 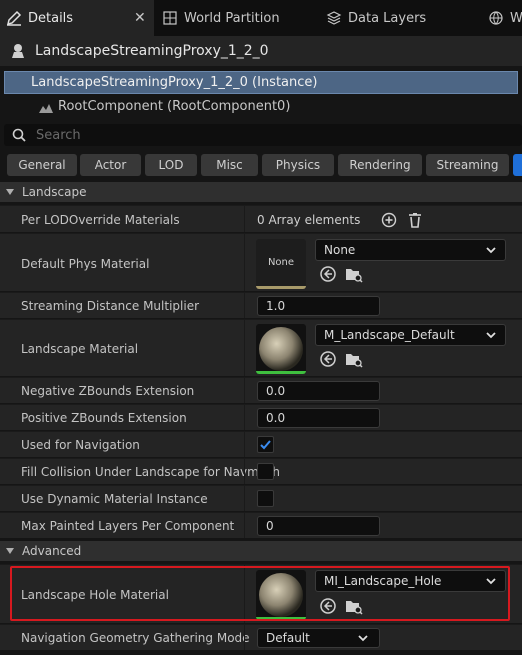 What do you see at coordinates (174, 106) in the screenshot?
I see `tree-item-label: RootComponent (RootComponent0)` at bounding box center [174, 106].